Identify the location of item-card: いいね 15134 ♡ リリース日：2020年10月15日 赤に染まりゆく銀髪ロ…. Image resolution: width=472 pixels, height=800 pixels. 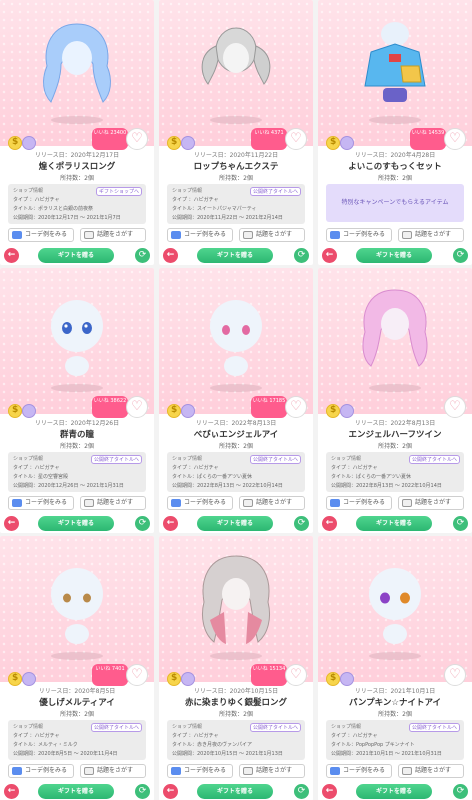
(236, 668).